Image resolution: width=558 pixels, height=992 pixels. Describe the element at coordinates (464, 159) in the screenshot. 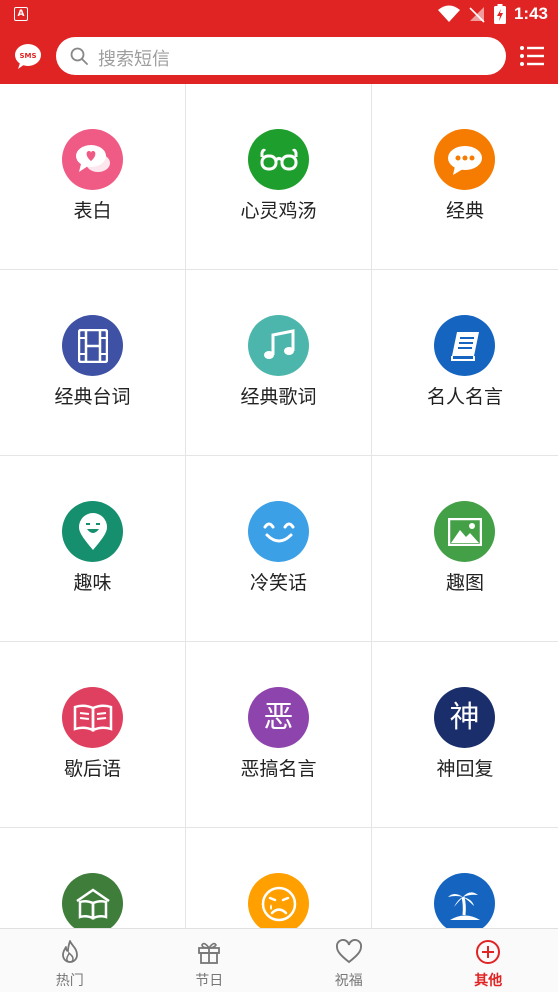

I see `chat-dots-icon` at that location.